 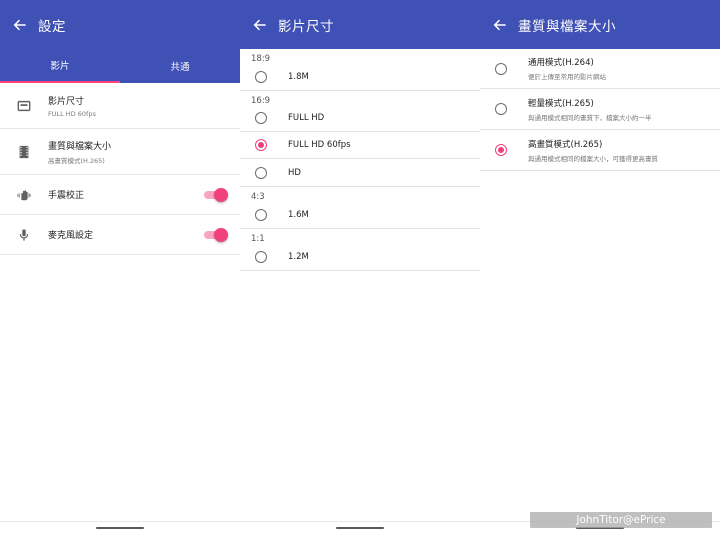 I want to click on option-description: 與通用模式相同的檔案大小，可獲得更高畫質, so click(x=593, y=158).